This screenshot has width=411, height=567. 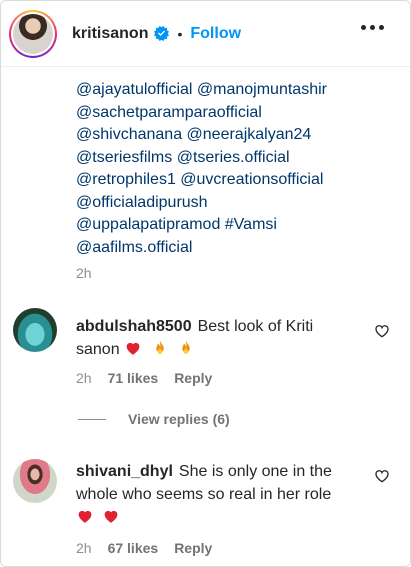 I want to click on comment-body-line2: whole who seems so real in her role, so click(x=204, y=494).